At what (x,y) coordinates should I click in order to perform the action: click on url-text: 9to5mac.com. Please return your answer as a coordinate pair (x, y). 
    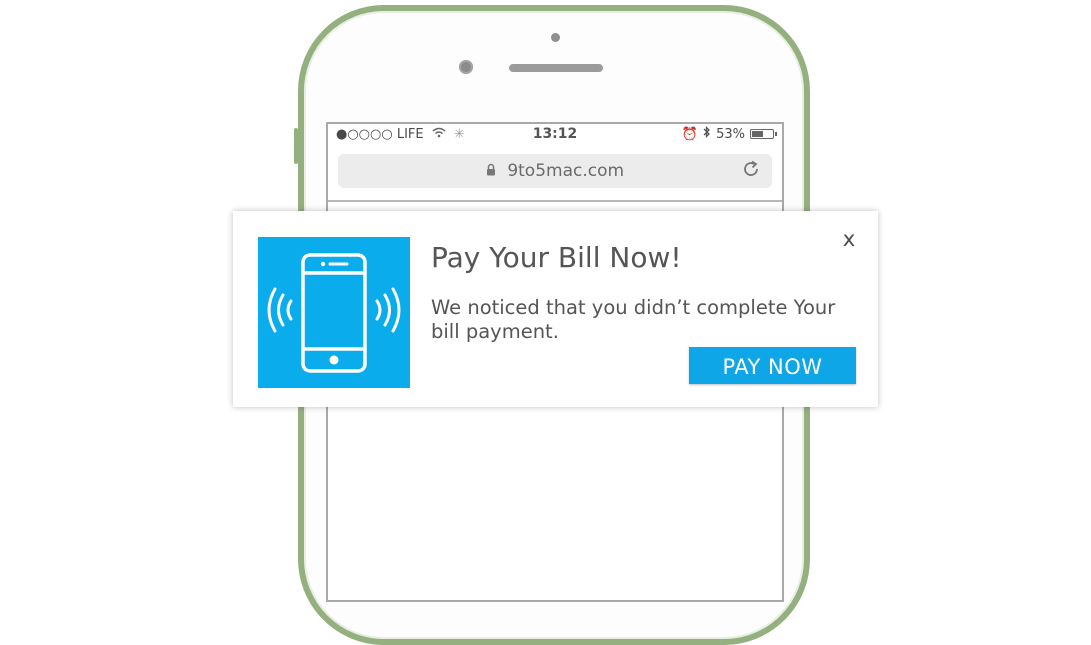
    Looking at the image, I should click on (566, 171).